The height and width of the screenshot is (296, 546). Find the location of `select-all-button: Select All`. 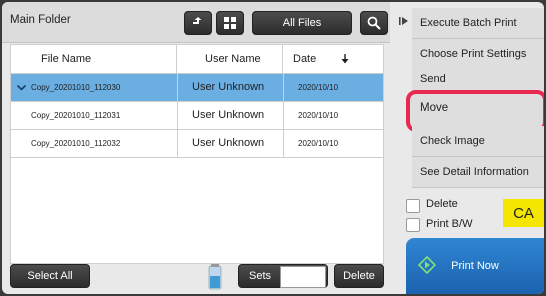

select-all-button: Select All is located at coordinates (50, 276).